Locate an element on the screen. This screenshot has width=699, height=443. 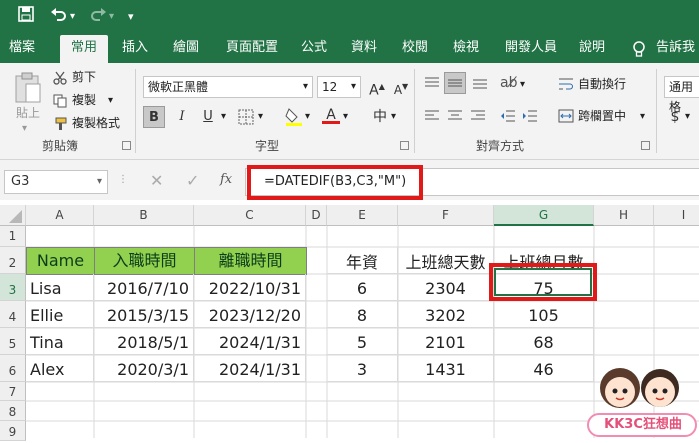
insert-function-icon: fx is located at coordinates (226, 179).